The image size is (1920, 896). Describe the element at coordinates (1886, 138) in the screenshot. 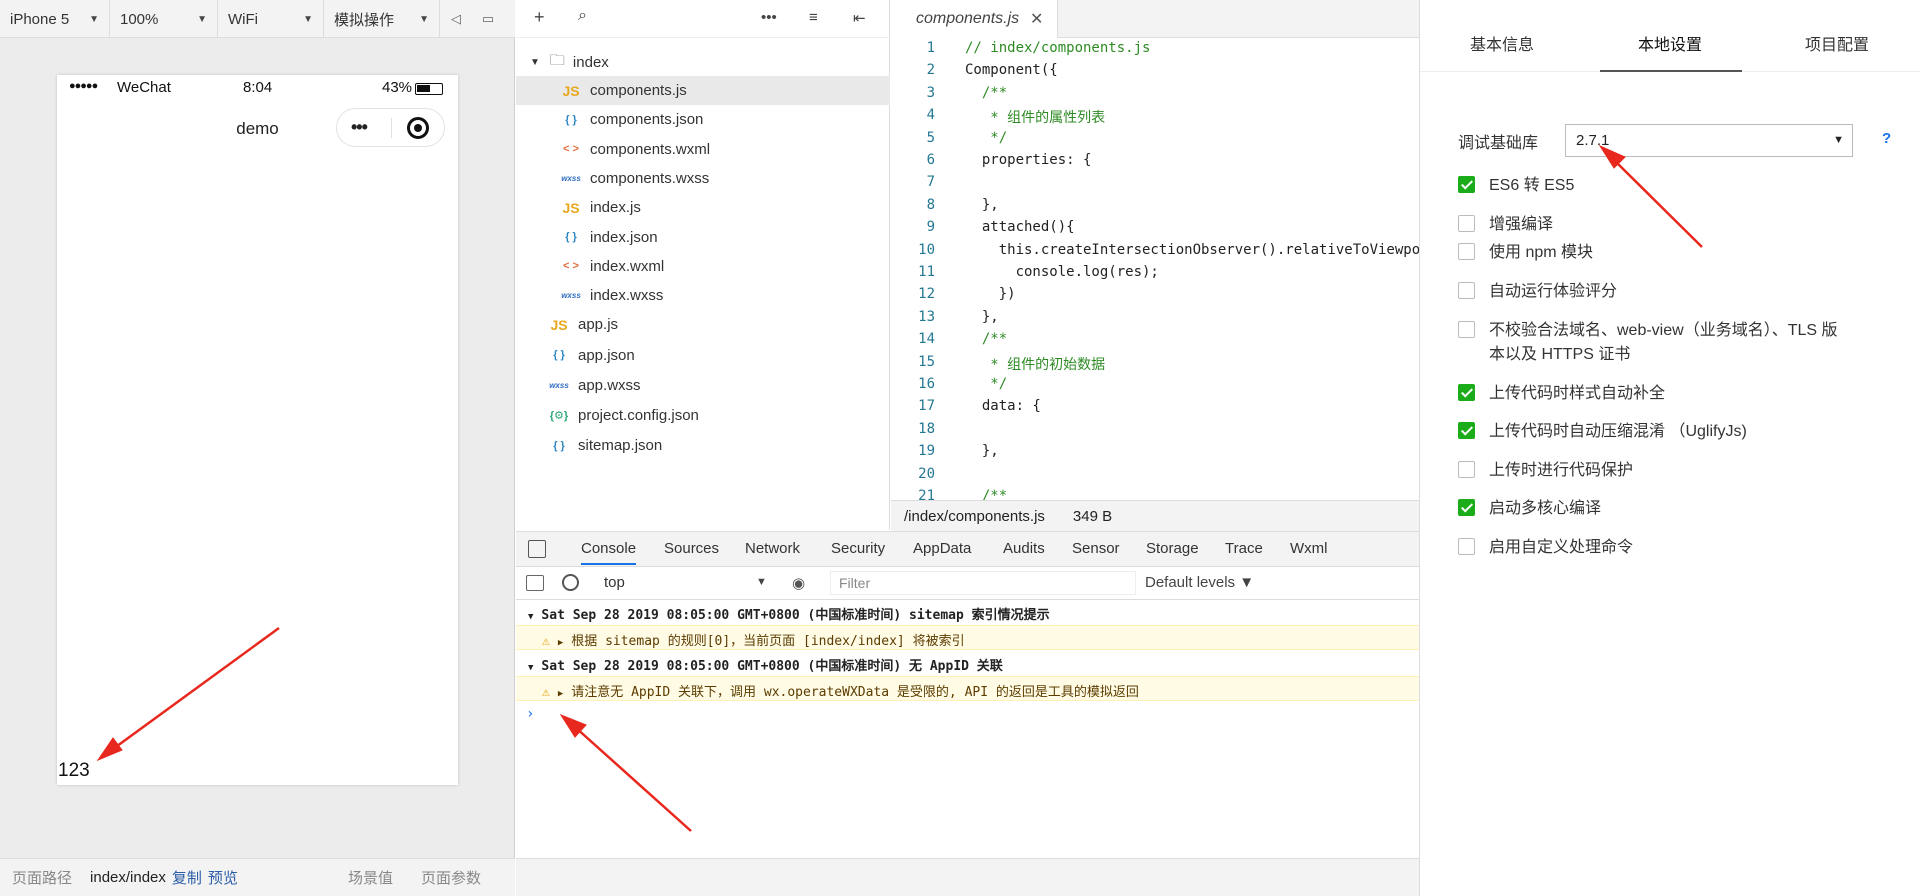

I see `help-icon: ?` at that location.